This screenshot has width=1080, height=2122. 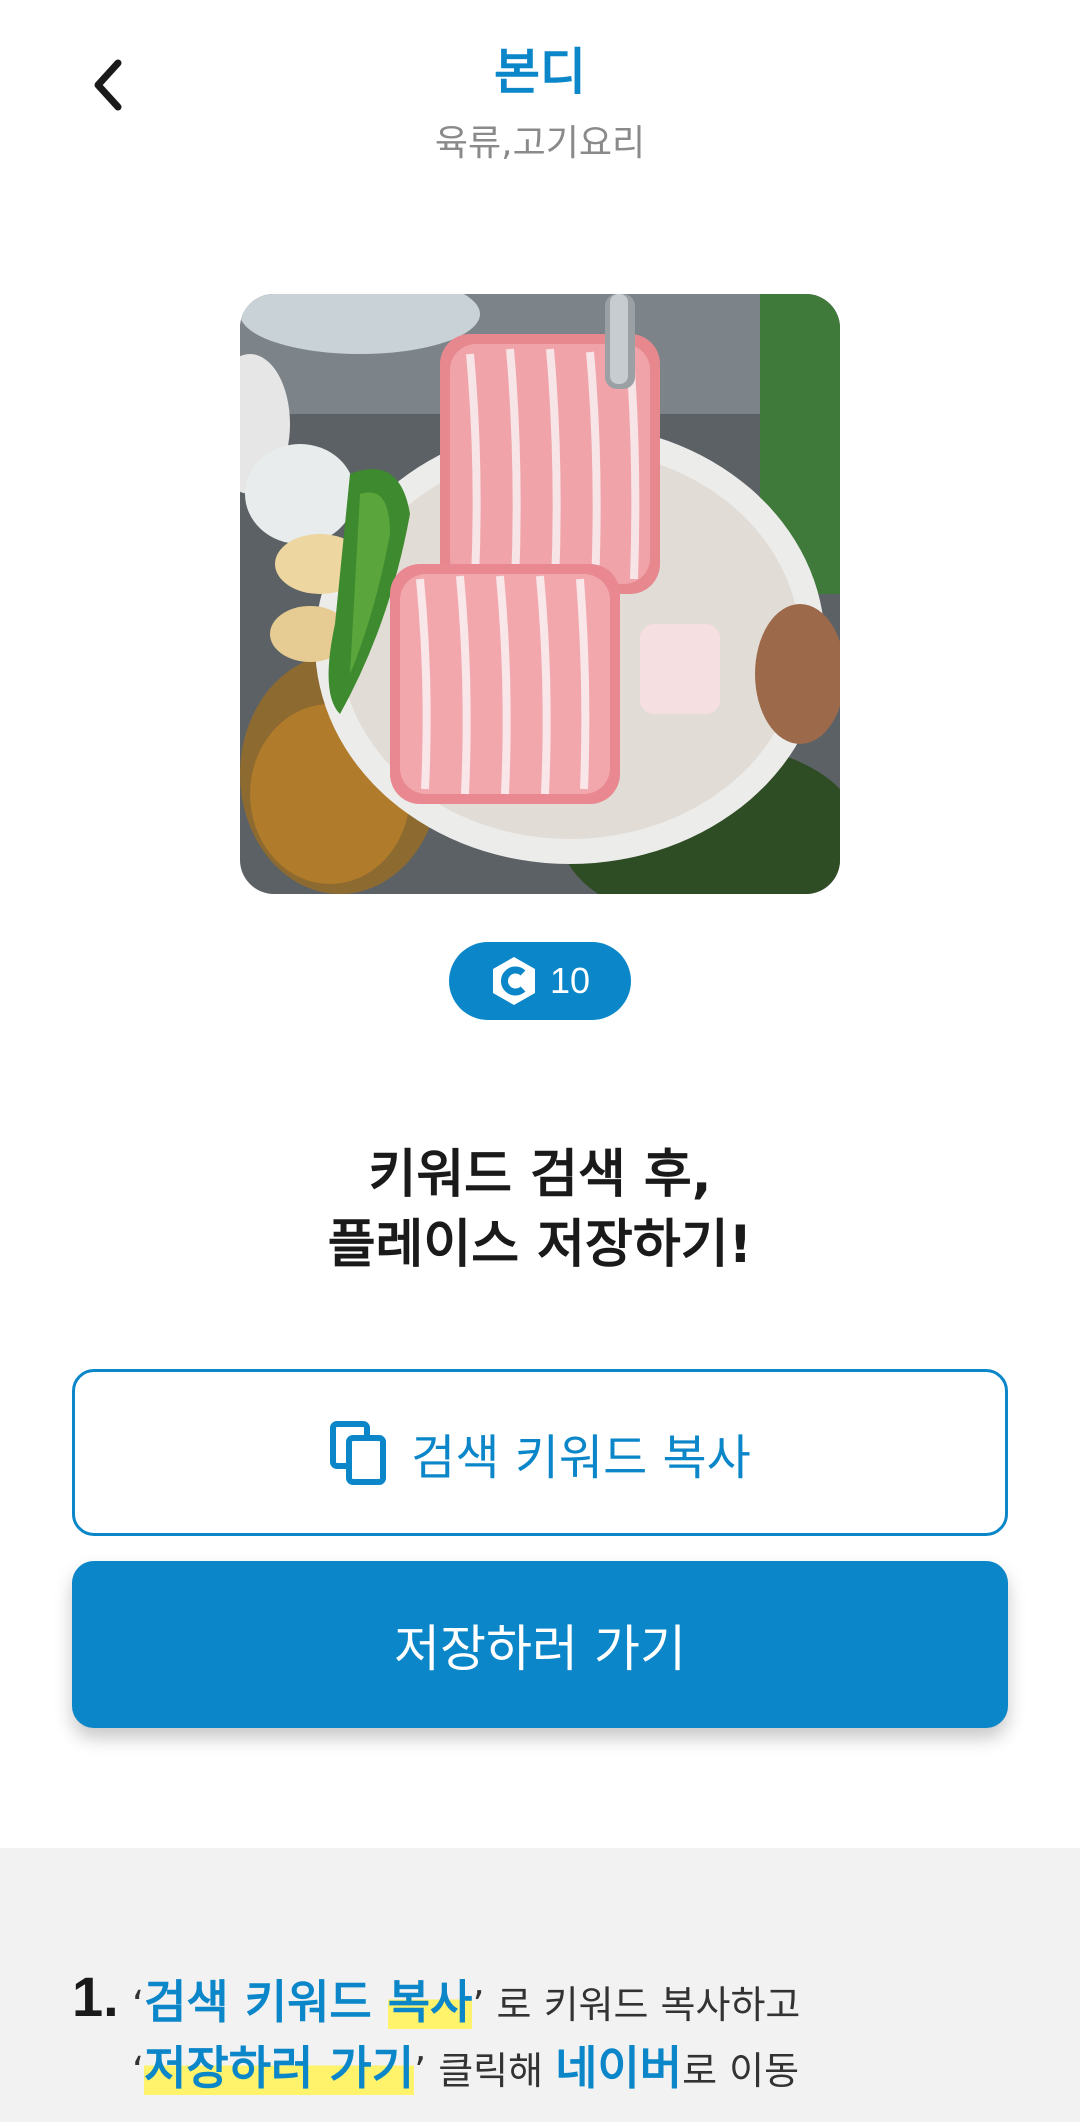 I want to click on guide-keyword-copy-b: 복사, so click(x=430, y=2002).